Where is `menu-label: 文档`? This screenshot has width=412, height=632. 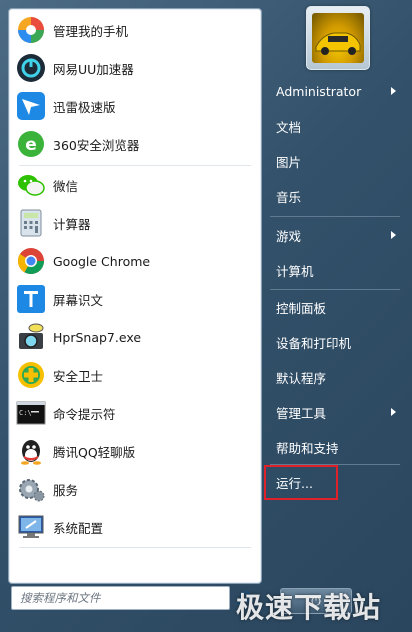 menu-label: 文档 is located at coordinates (289, 127).